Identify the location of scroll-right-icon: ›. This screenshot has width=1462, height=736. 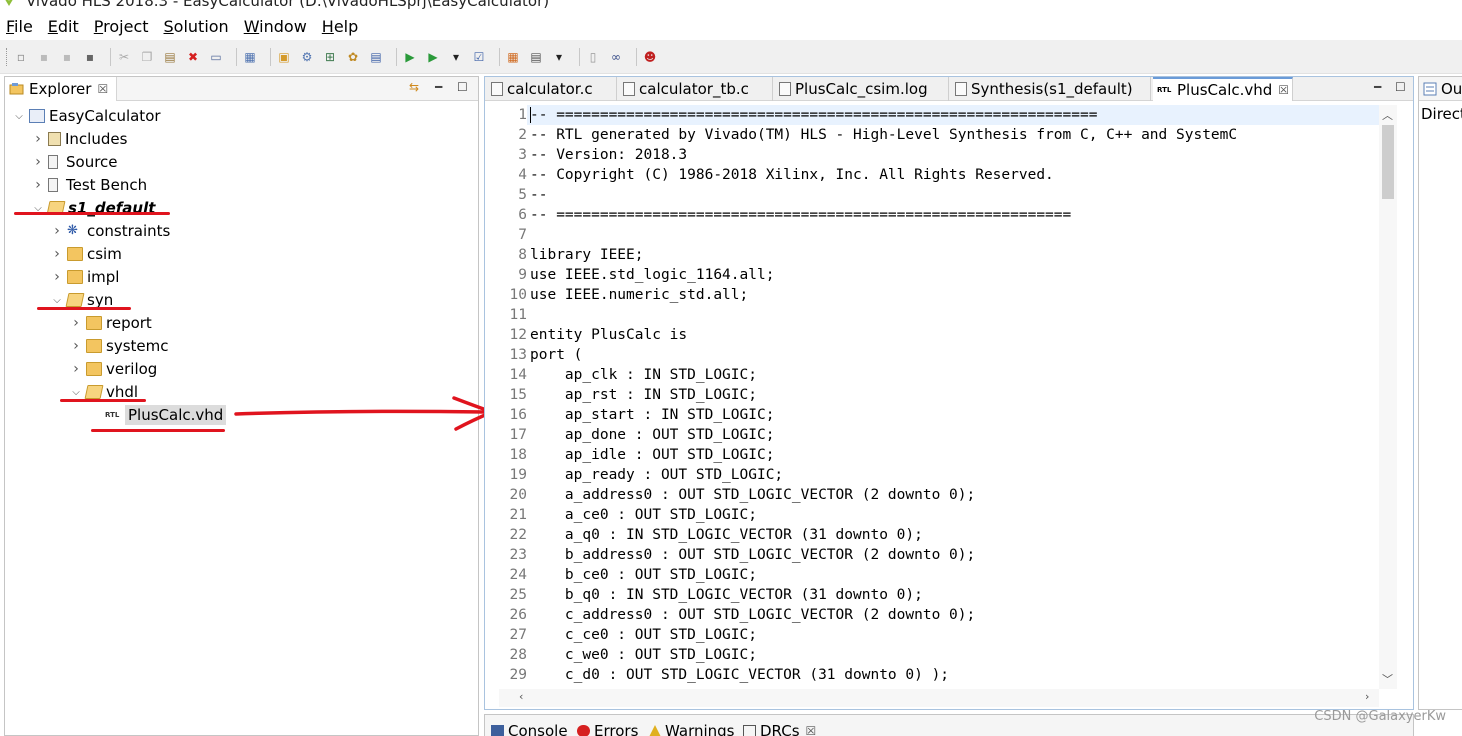
(1367, 696).